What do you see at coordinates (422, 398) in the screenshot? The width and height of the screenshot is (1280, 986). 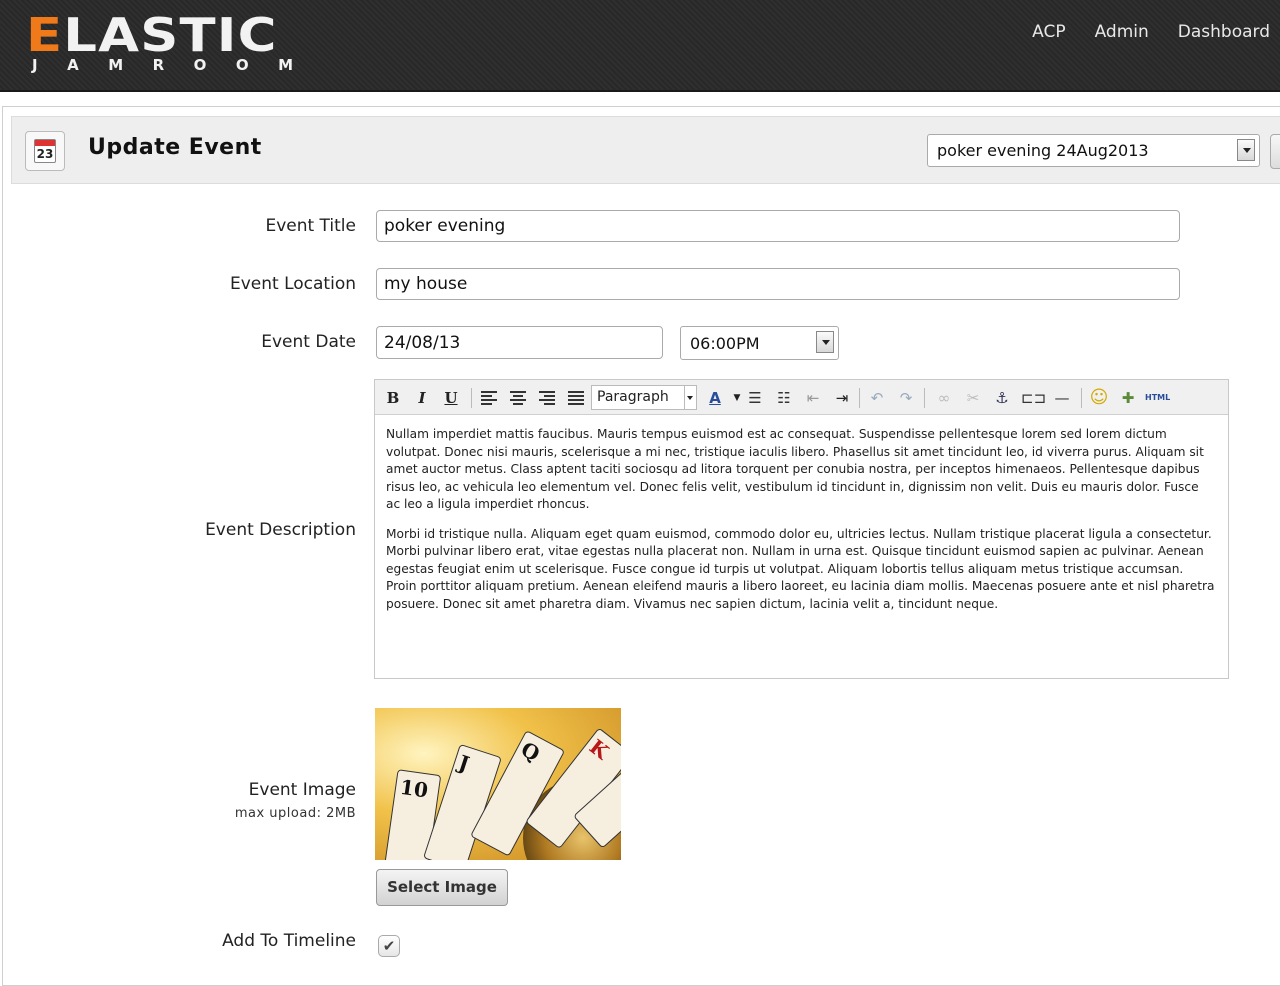 I see `italic-icon: I` at bounding box center [422, 398].